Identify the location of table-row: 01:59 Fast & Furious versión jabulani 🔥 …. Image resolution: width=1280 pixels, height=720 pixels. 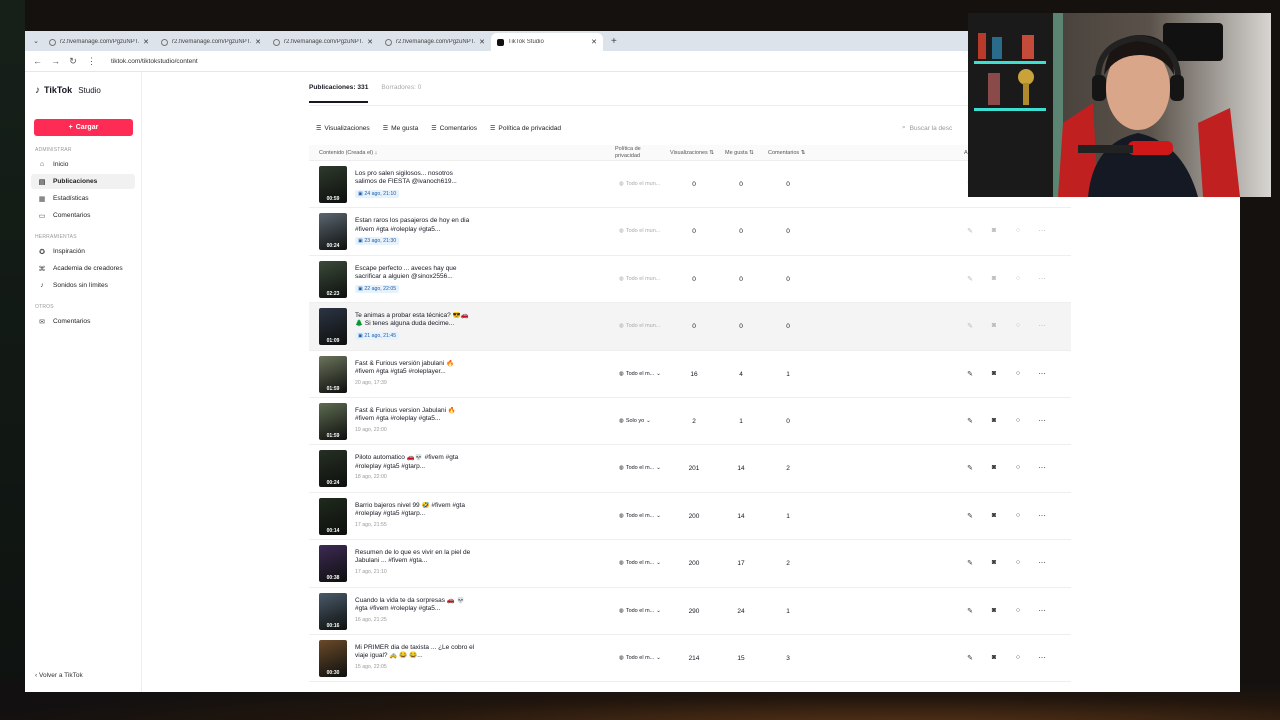
(690, 374).